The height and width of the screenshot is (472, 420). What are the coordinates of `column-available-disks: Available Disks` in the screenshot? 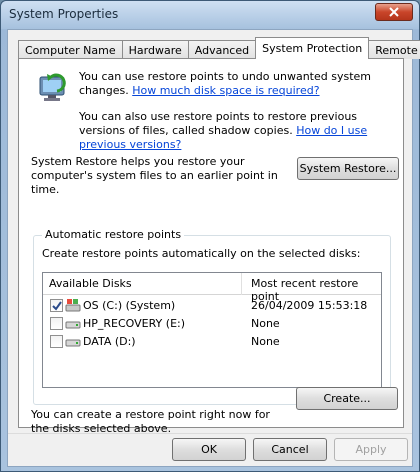 It's located at (90, 283).